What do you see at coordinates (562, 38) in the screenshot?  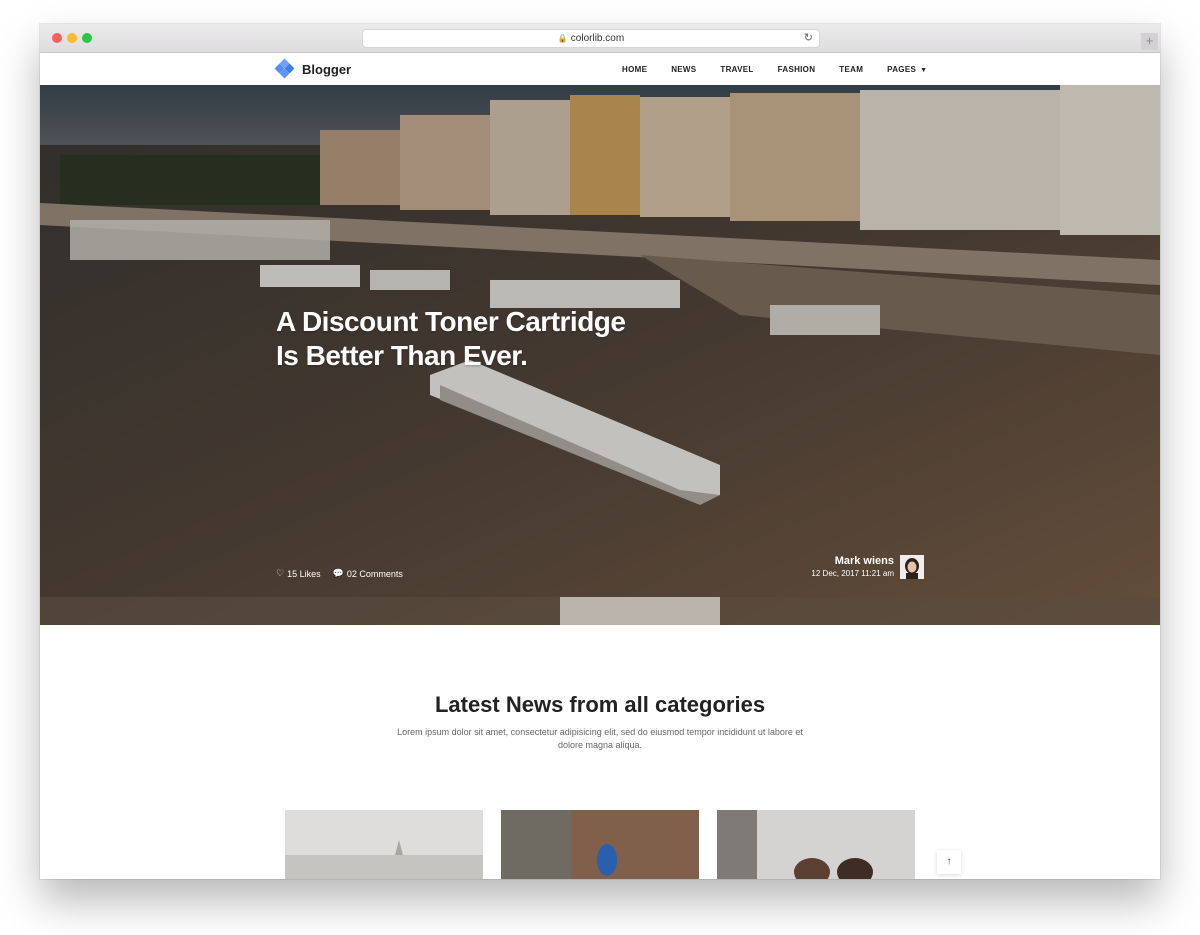 I see `lock-icon: 🔒` at bounding box center [562, 38].